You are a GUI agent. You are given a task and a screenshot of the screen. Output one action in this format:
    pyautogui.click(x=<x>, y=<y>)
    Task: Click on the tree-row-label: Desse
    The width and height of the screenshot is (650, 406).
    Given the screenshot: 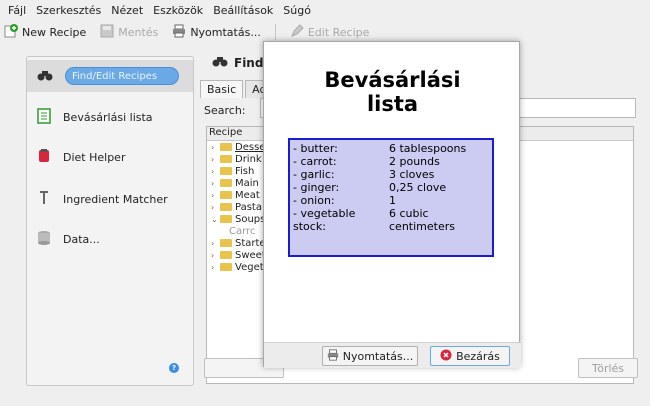 What is the action you would take?
    pyautogui.click(x=250, y=147)
    